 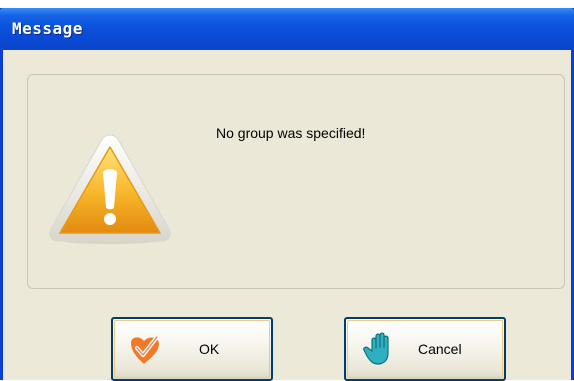 What do you see at coordinates (145, 349) in the screenshot?
I see `checkmark-icon` at bounding box center [145, 349].